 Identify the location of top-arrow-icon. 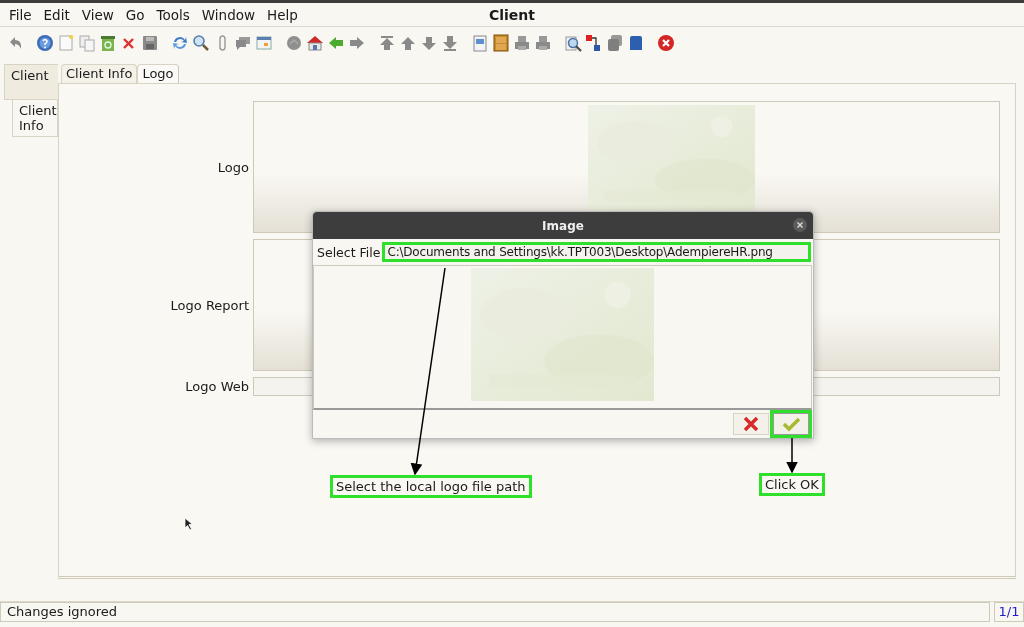
(387, 42).